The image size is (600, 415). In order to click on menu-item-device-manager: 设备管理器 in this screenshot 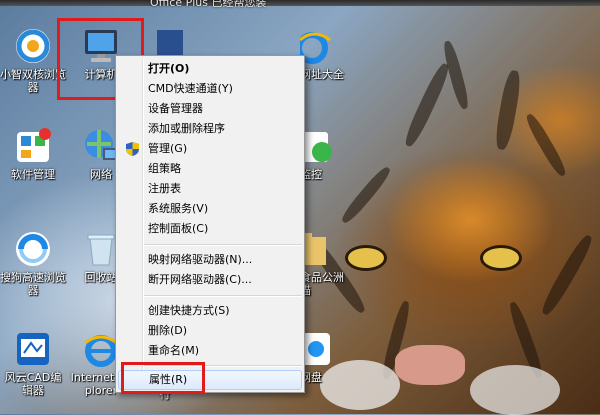, I will do `click(210, 109)`.